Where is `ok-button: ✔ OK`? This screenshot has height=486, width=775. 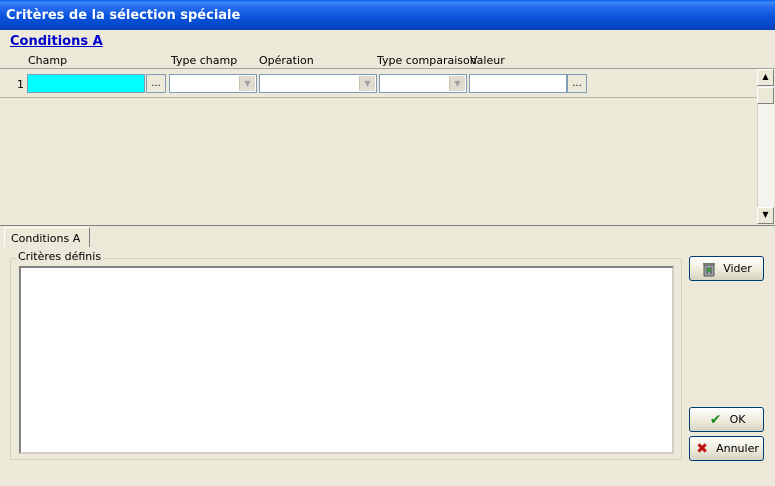 ok-button: ✔ OK is located at coordinates (726, 419).